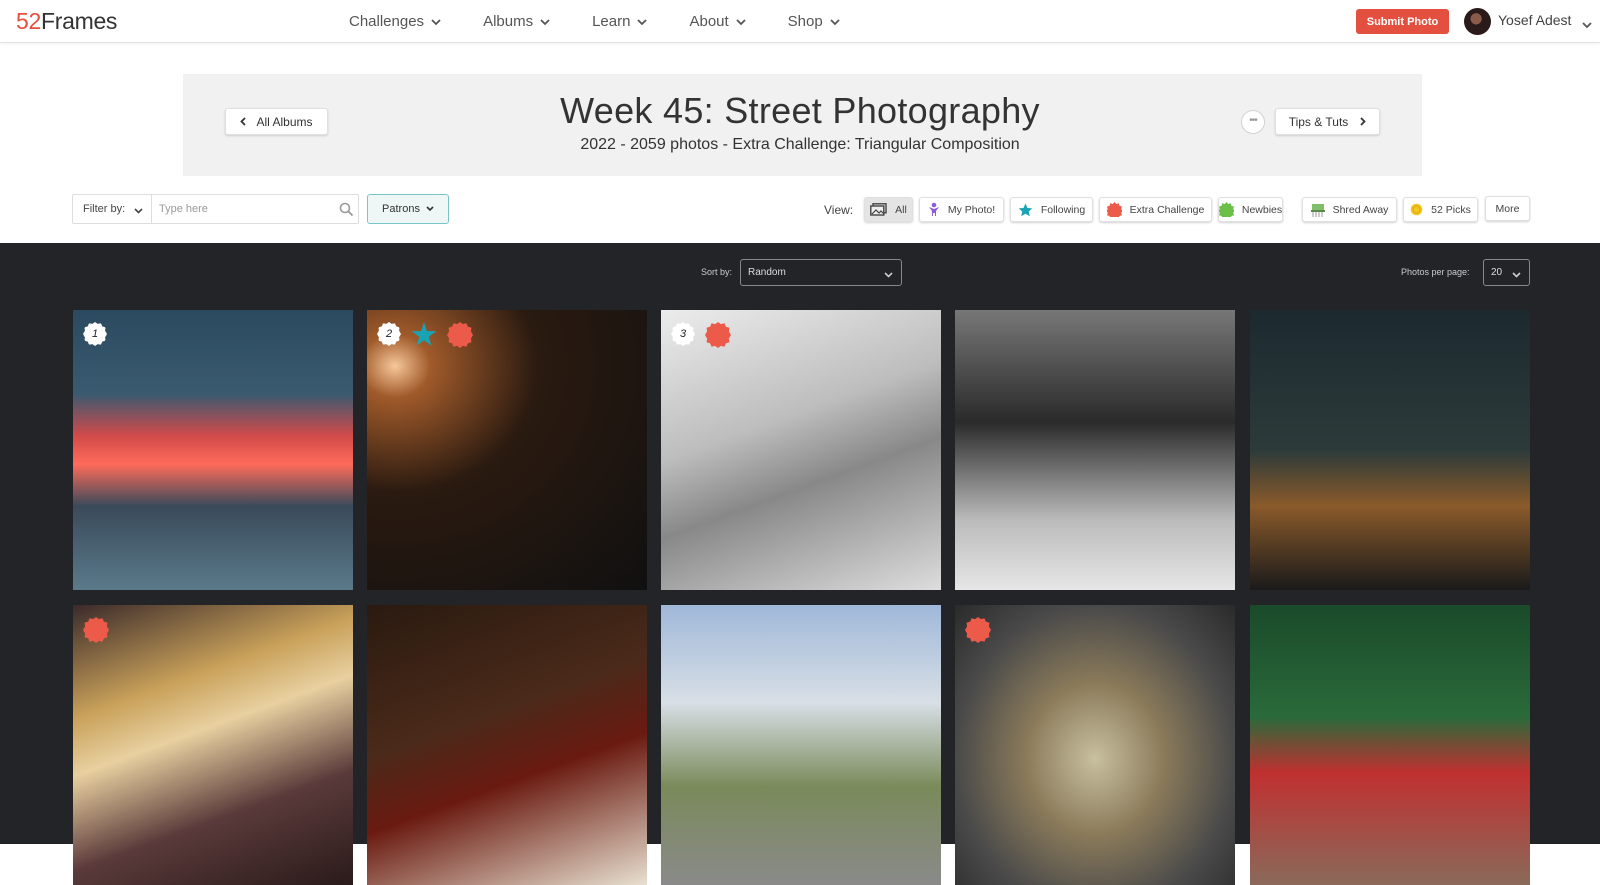 This screenshot has width=1600, height=885. I want to click on more-options-icon: •••, so click(1253, 122).